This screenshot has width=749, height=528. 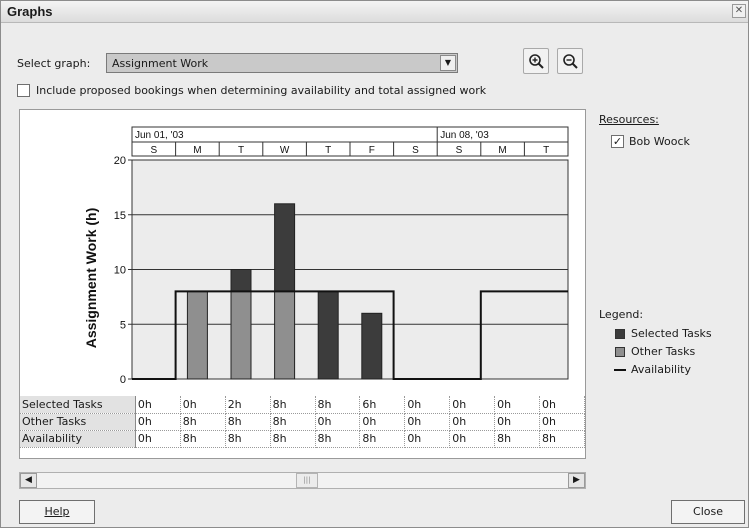 I want to click on help-button-label: Help, so click(x=57, y=511).